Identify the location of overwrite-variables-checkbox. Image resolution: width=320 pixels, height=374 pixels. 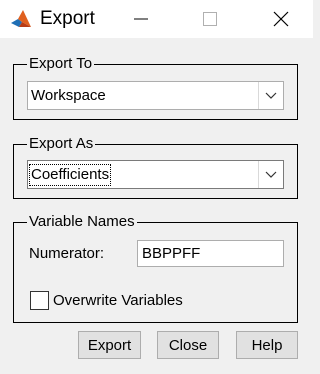
(39, 300).